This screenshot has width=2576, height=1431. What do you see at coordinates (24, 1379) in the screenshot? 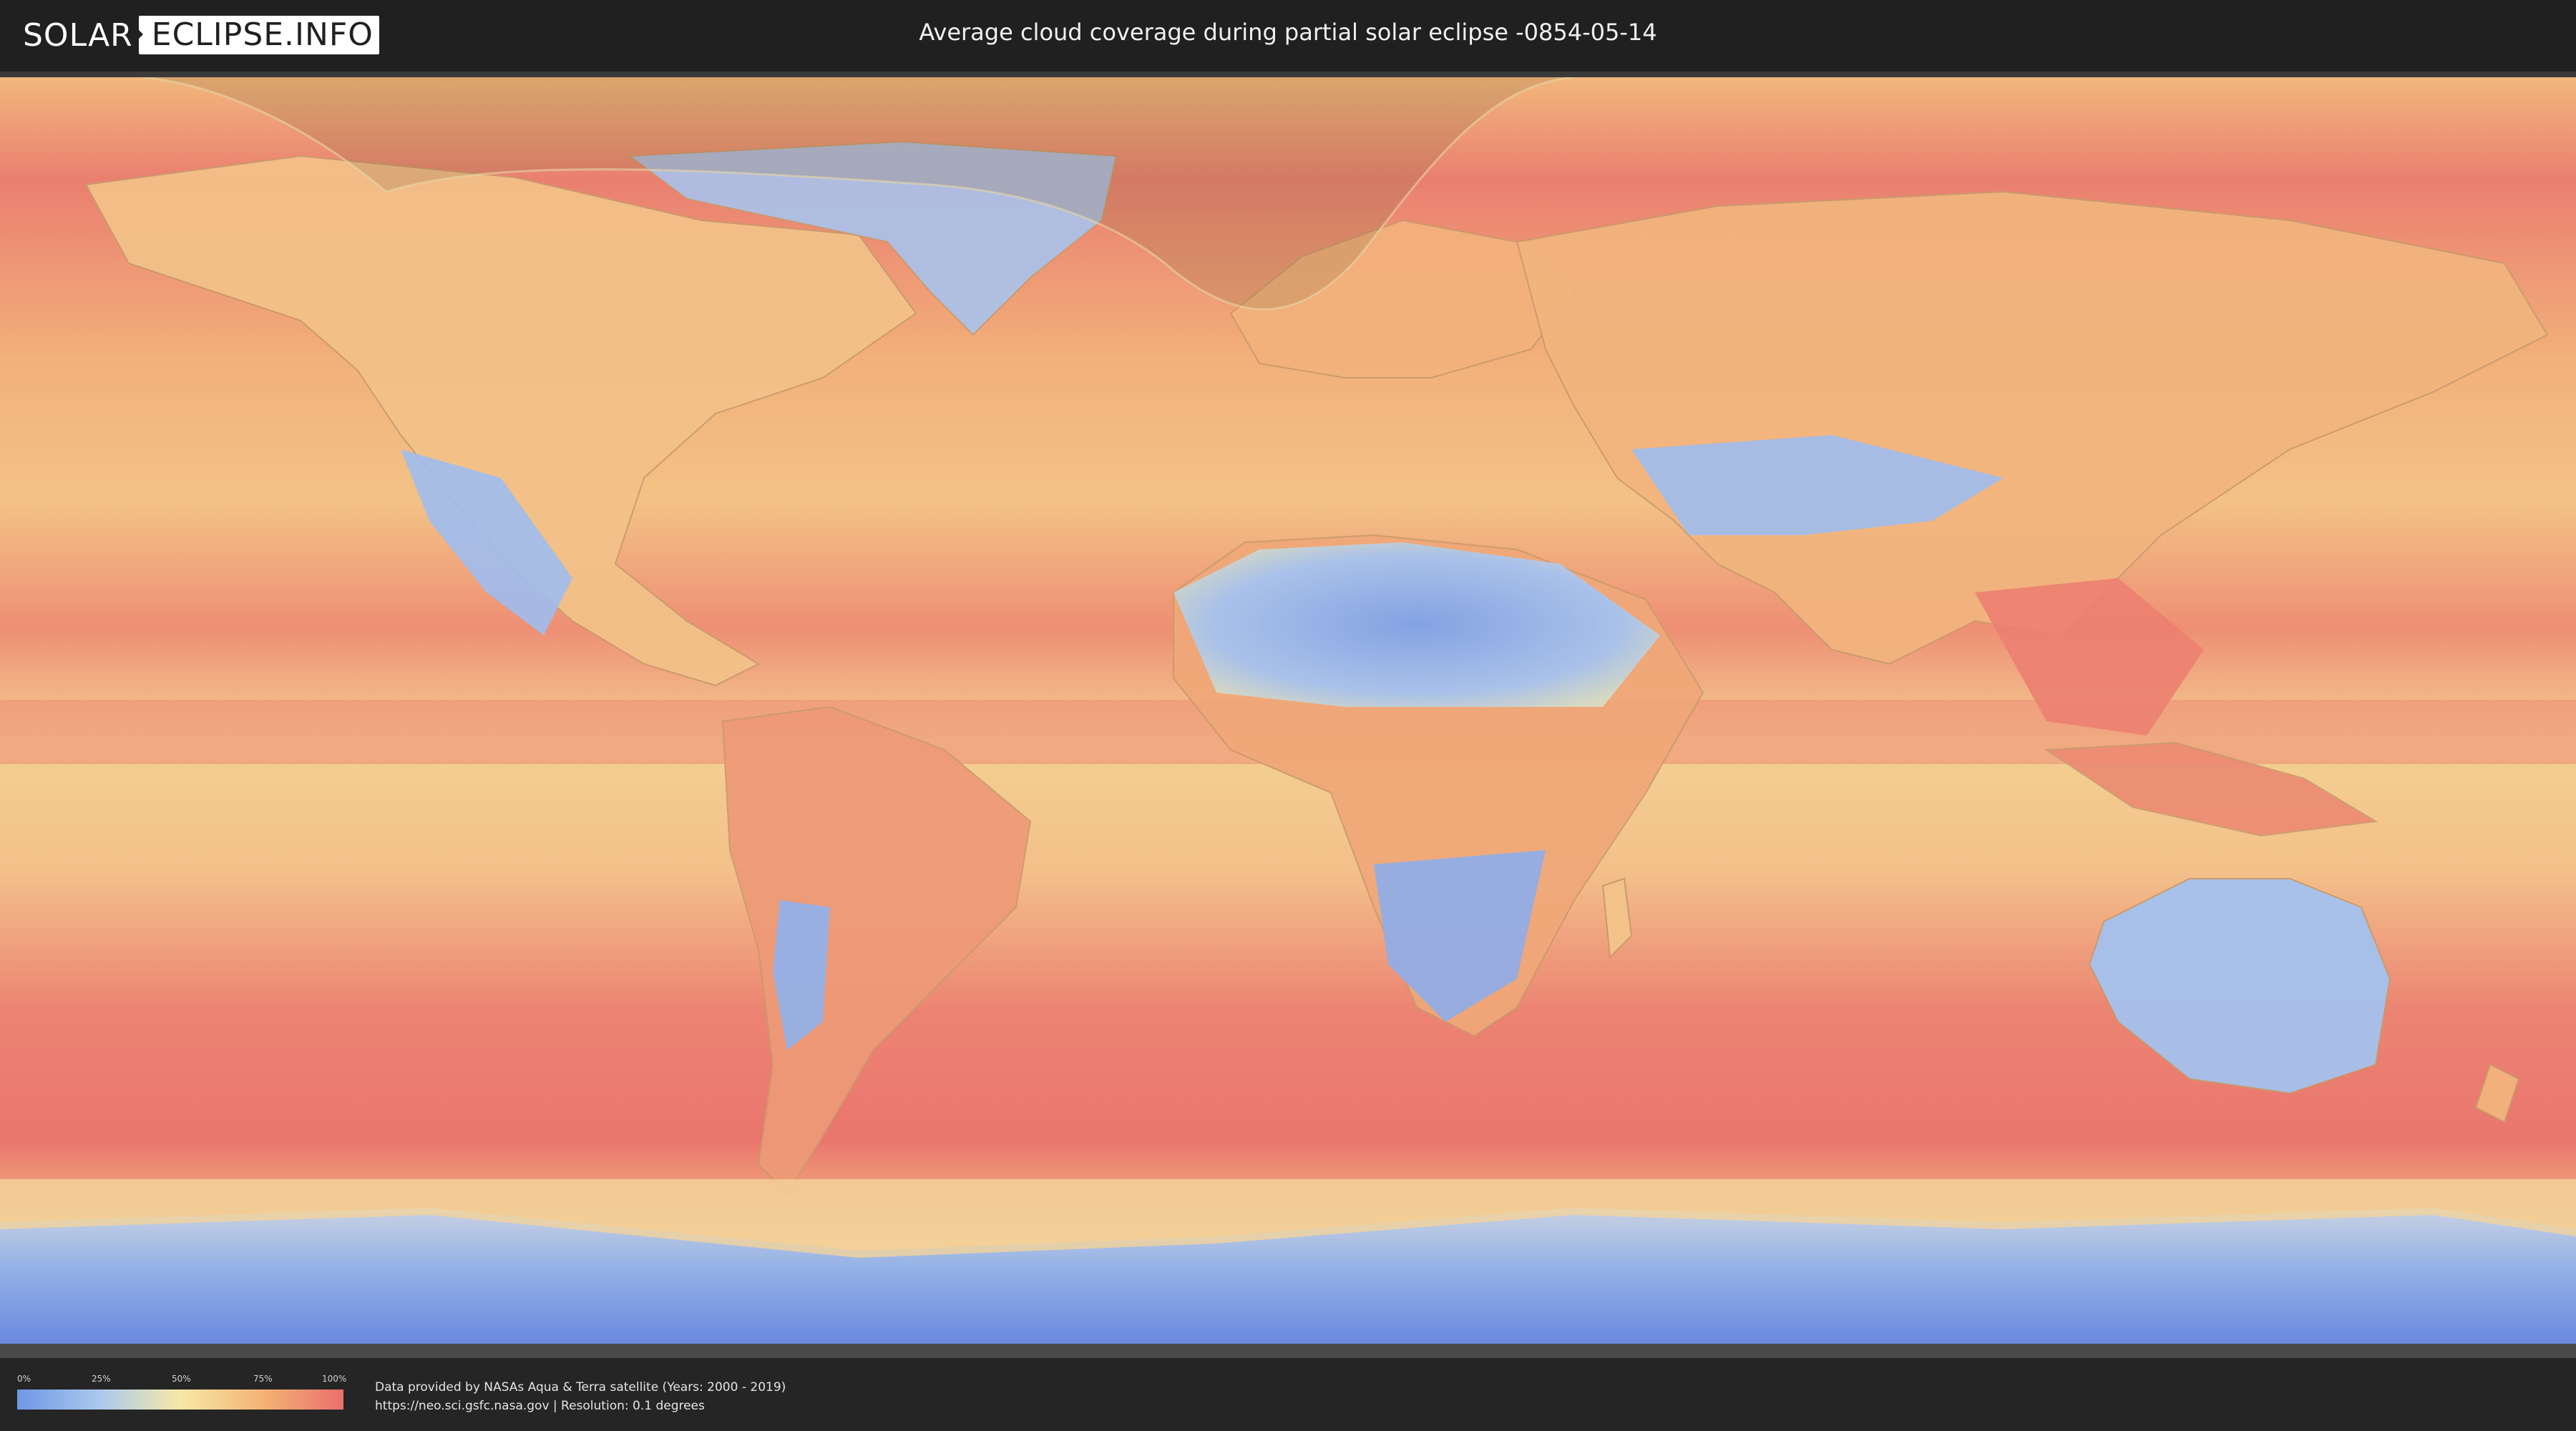
I see `legend-tick: 0%` at bounding box center [24, 1379].